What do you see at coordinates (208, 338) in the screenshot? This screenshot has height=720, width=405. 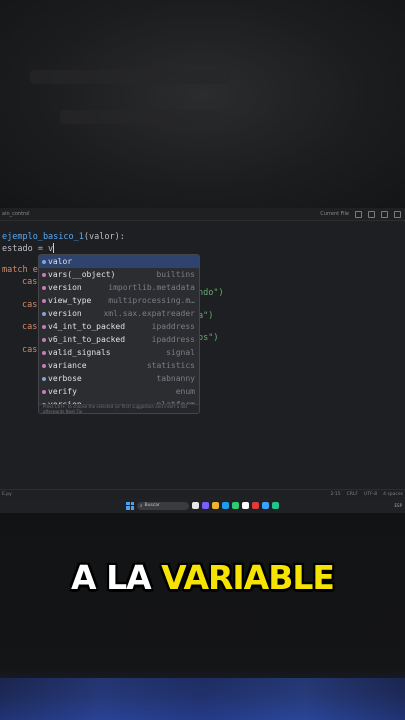 I see `string-fragment: os")` at bounding box center [208, 338].